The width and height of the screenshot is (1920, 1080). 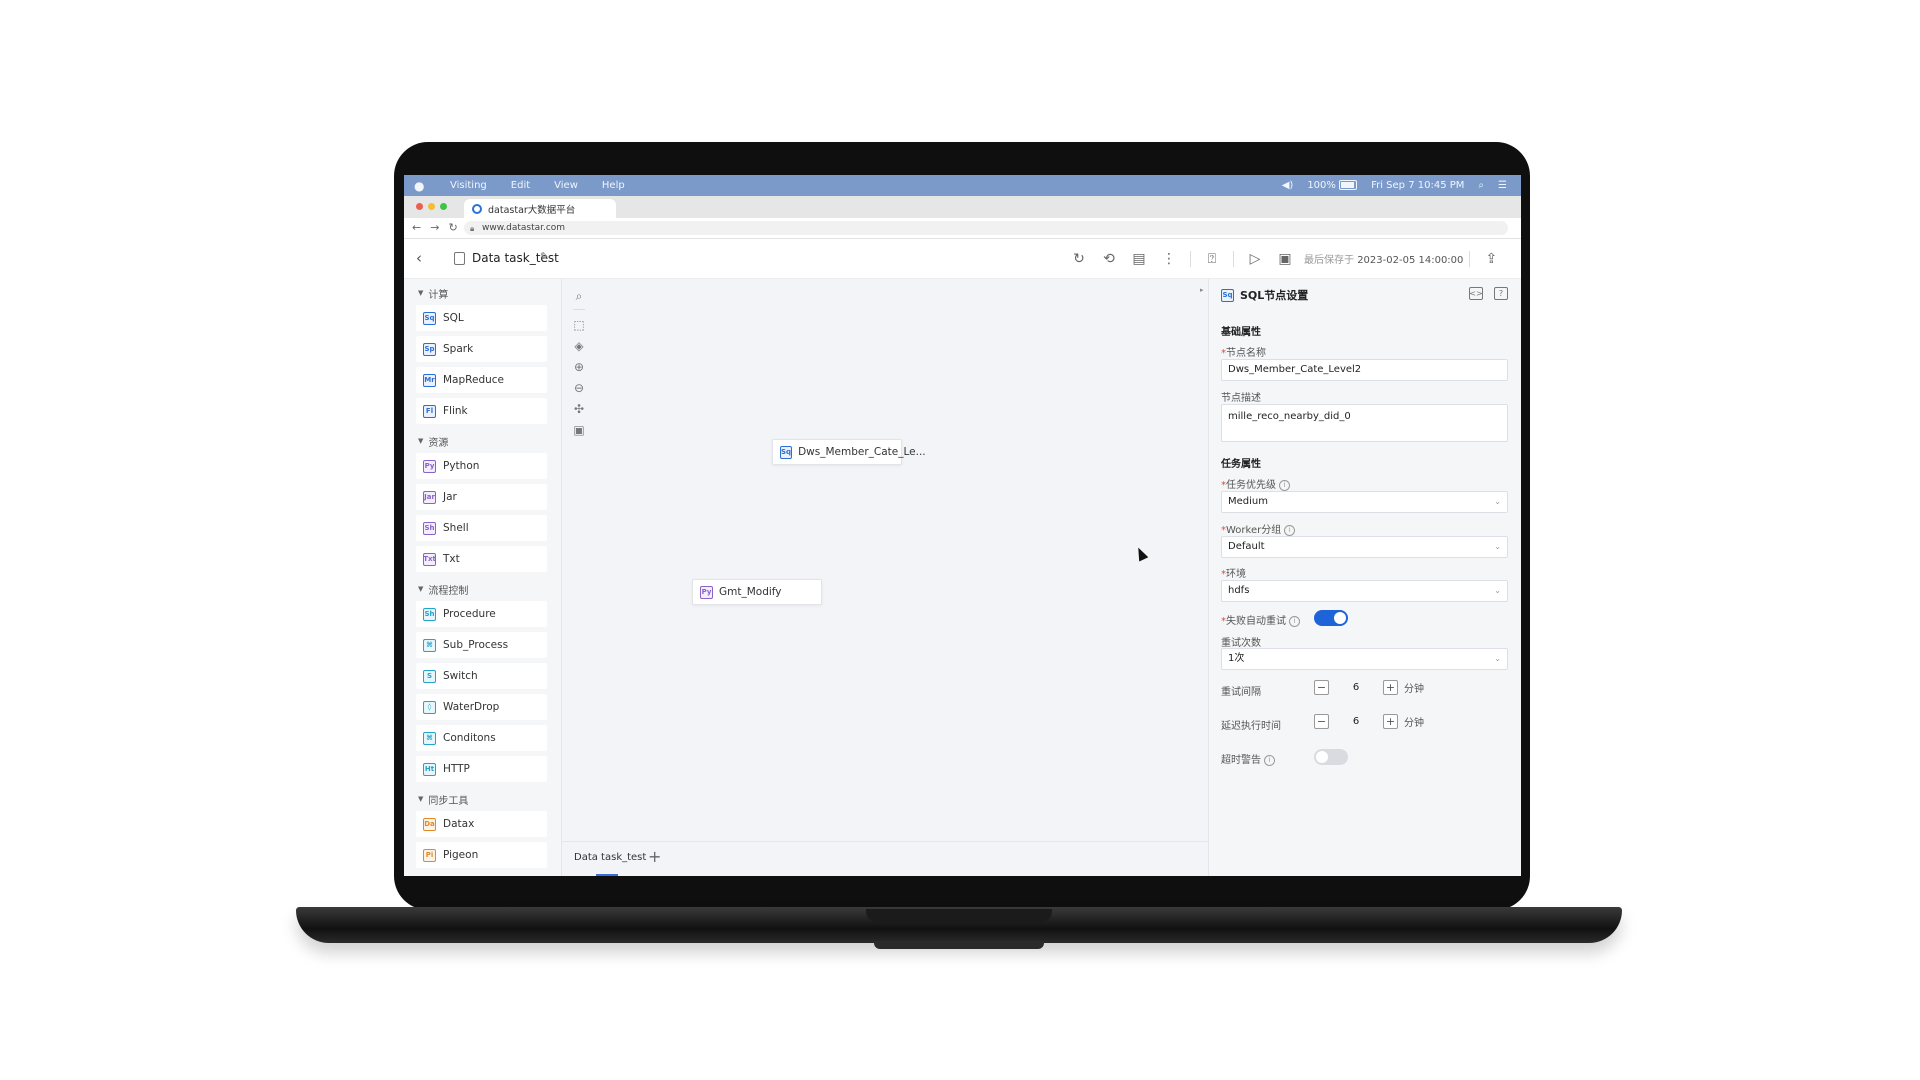 What do you see at coordinates (540, 208) in the screenshot?
I see `browser-tab: datastar大数据平台` at bounding box center [540, 208].